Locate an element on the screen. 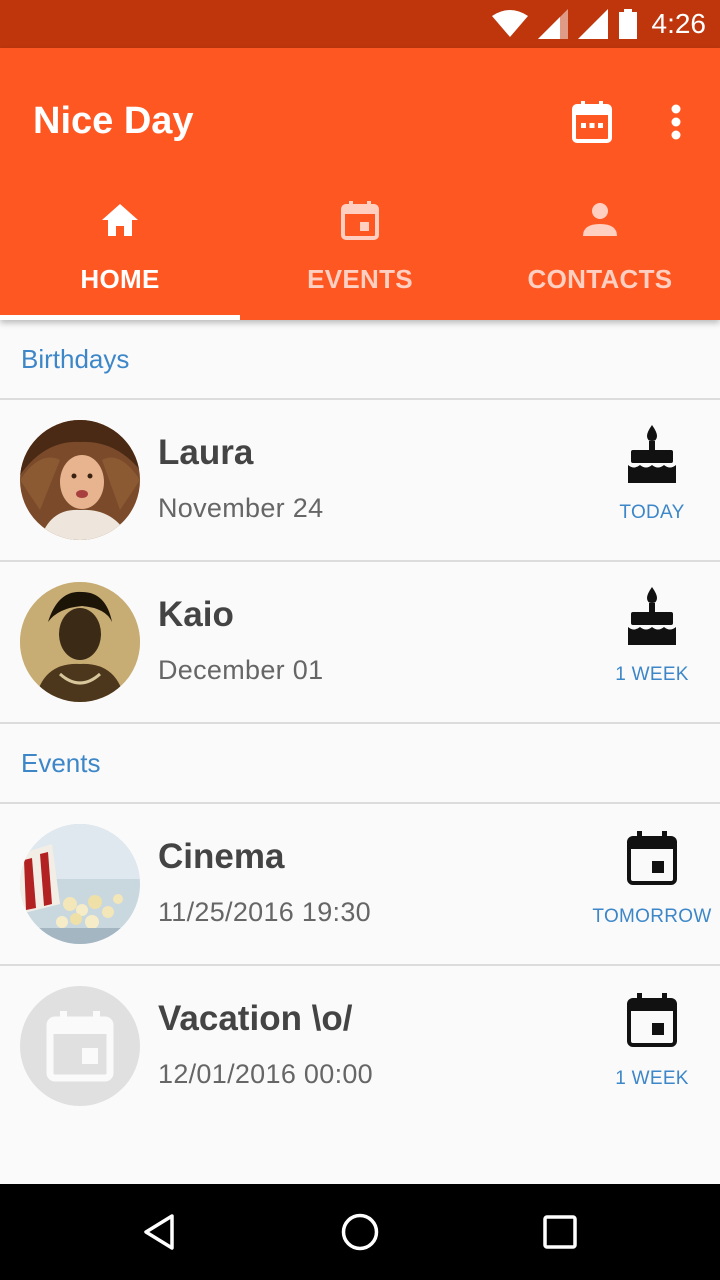  item-badge: TOMORROW is located at coordinates (652, 916).